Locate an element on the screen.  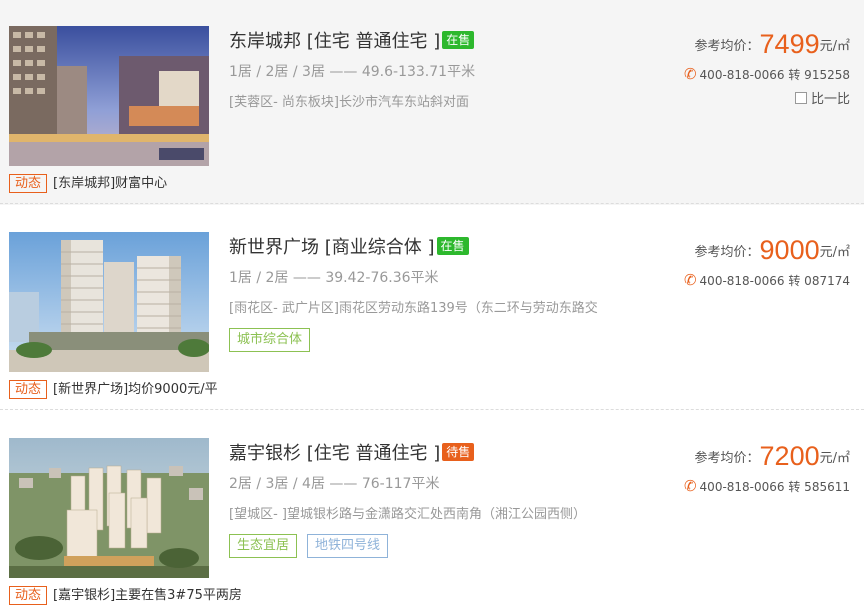
phone-line: ✆ 400-818-0066 转 585611 is located at coordinates (767, 486).